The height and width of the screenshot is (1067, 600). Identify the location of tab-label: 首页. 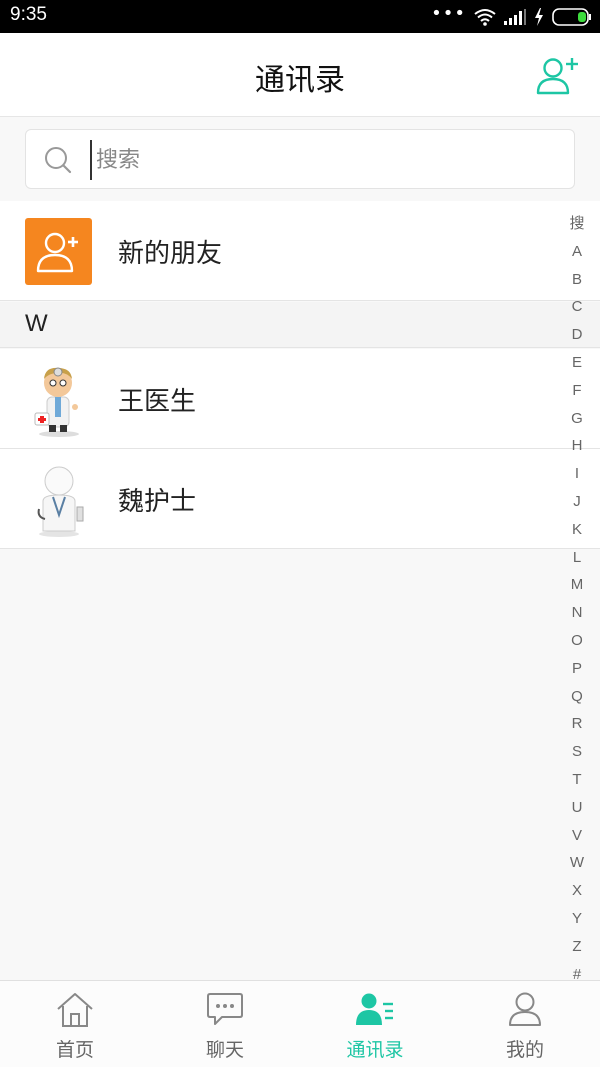
(74, 1050).